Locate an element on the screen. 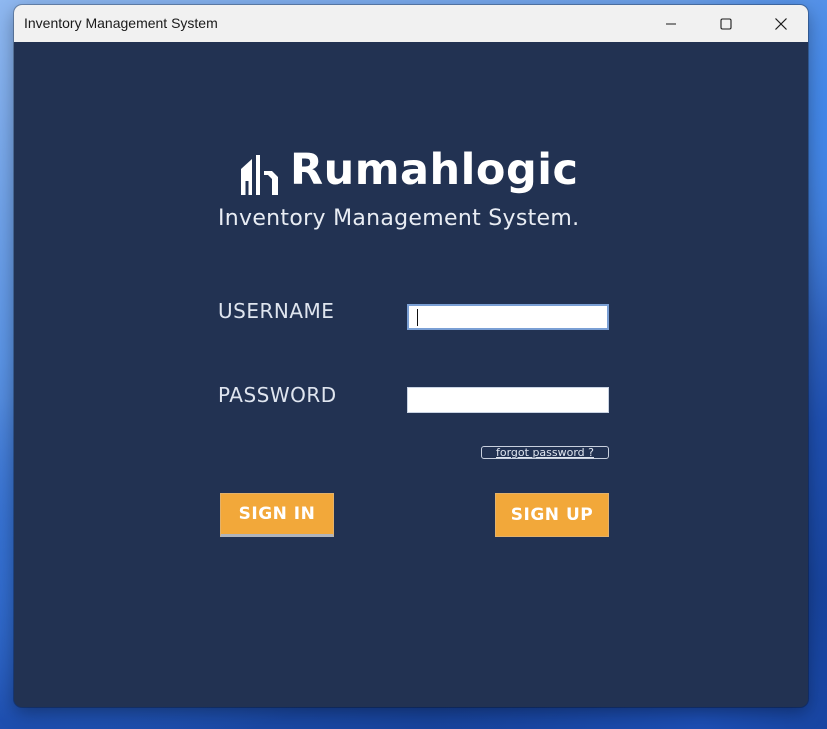 This screenshot has width=827, height=729. minimize-button is located at coordinates (671, 23).